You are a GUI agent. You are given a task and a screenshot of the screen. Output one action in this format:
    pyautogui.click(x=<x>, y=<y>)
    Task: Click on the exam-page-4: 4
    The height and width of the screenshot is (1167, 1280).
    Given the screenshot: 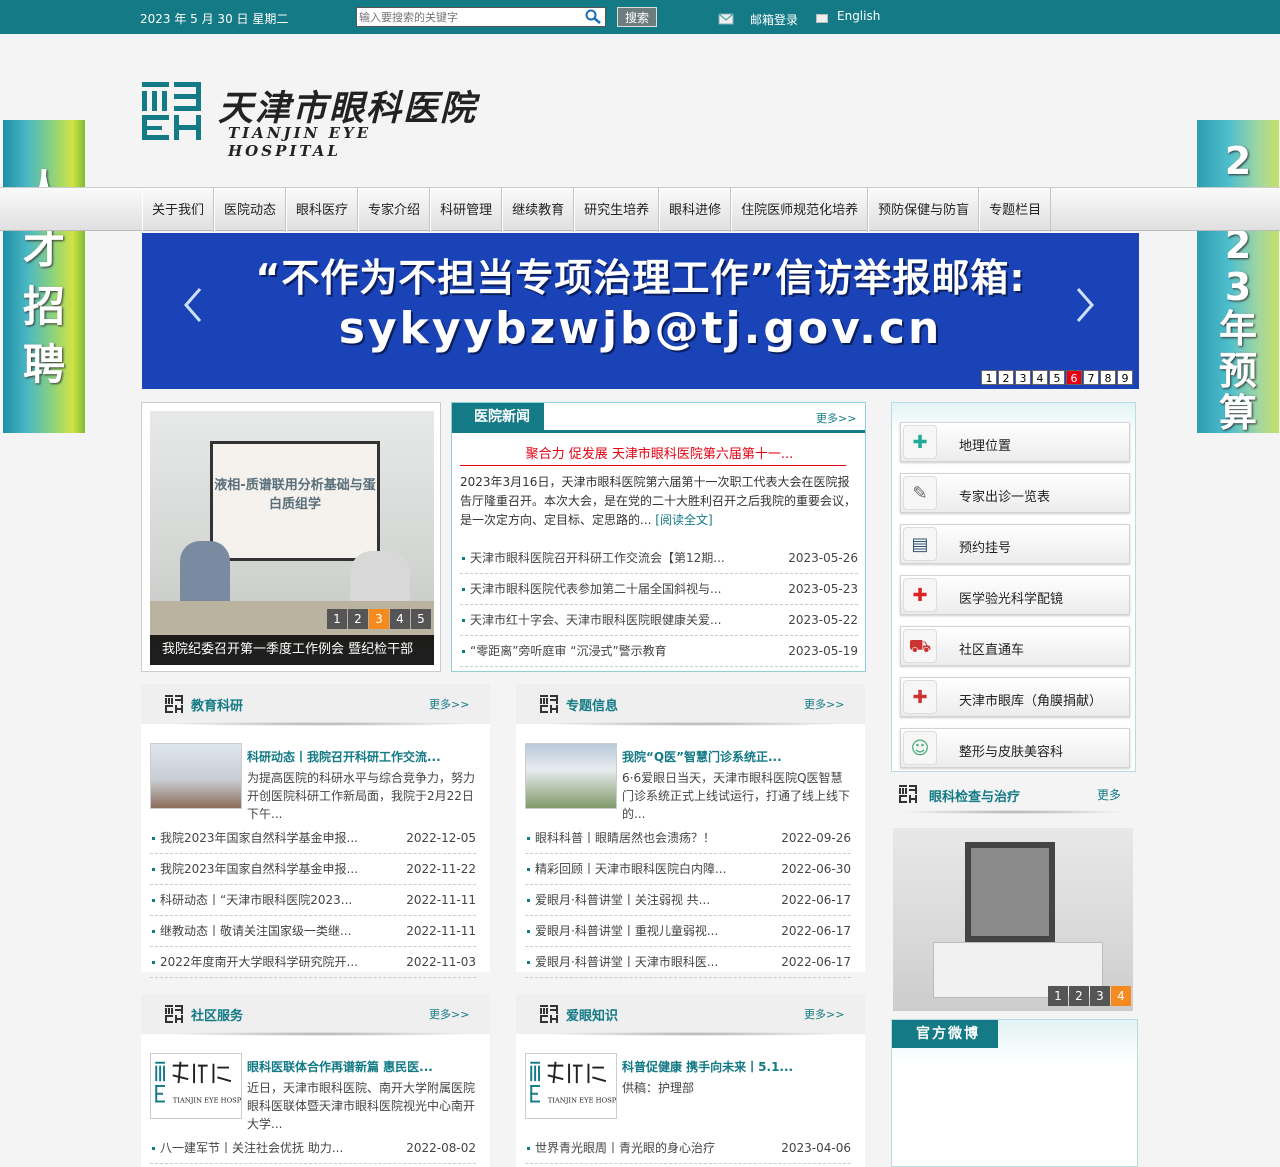 What is the action you would take?
    pyautogui.click(x=1121, y=996)
    